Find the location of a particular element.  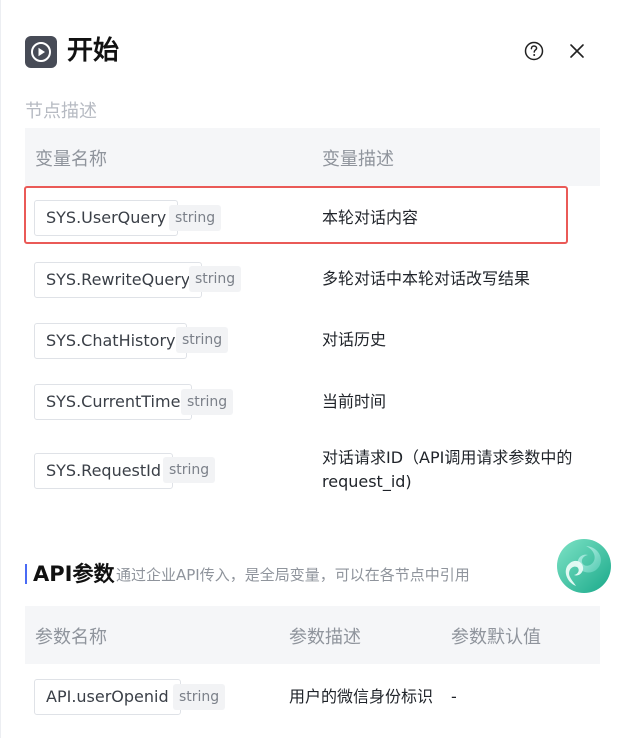

panel-title: 开始 is located at coordinates (93, 51).